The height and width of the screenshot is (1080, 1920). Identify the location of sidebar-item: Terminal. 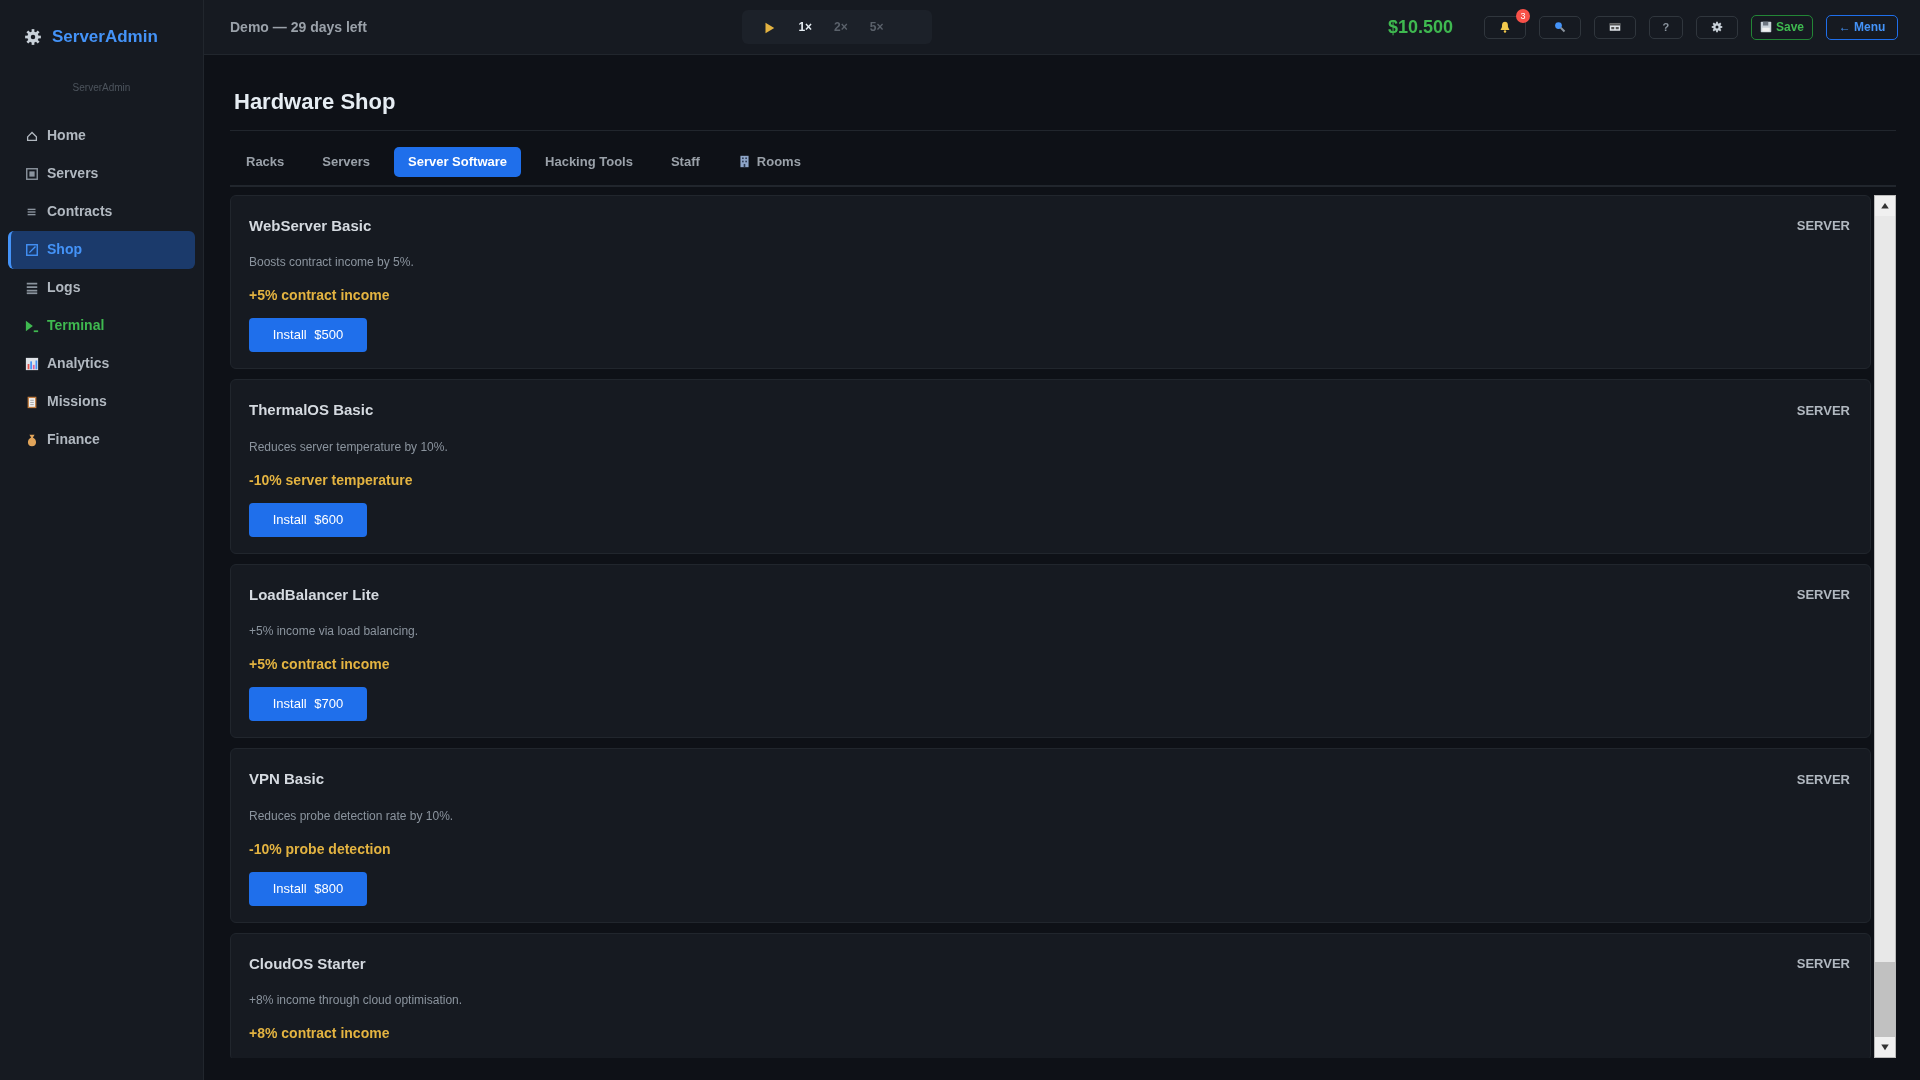
(101, 325).